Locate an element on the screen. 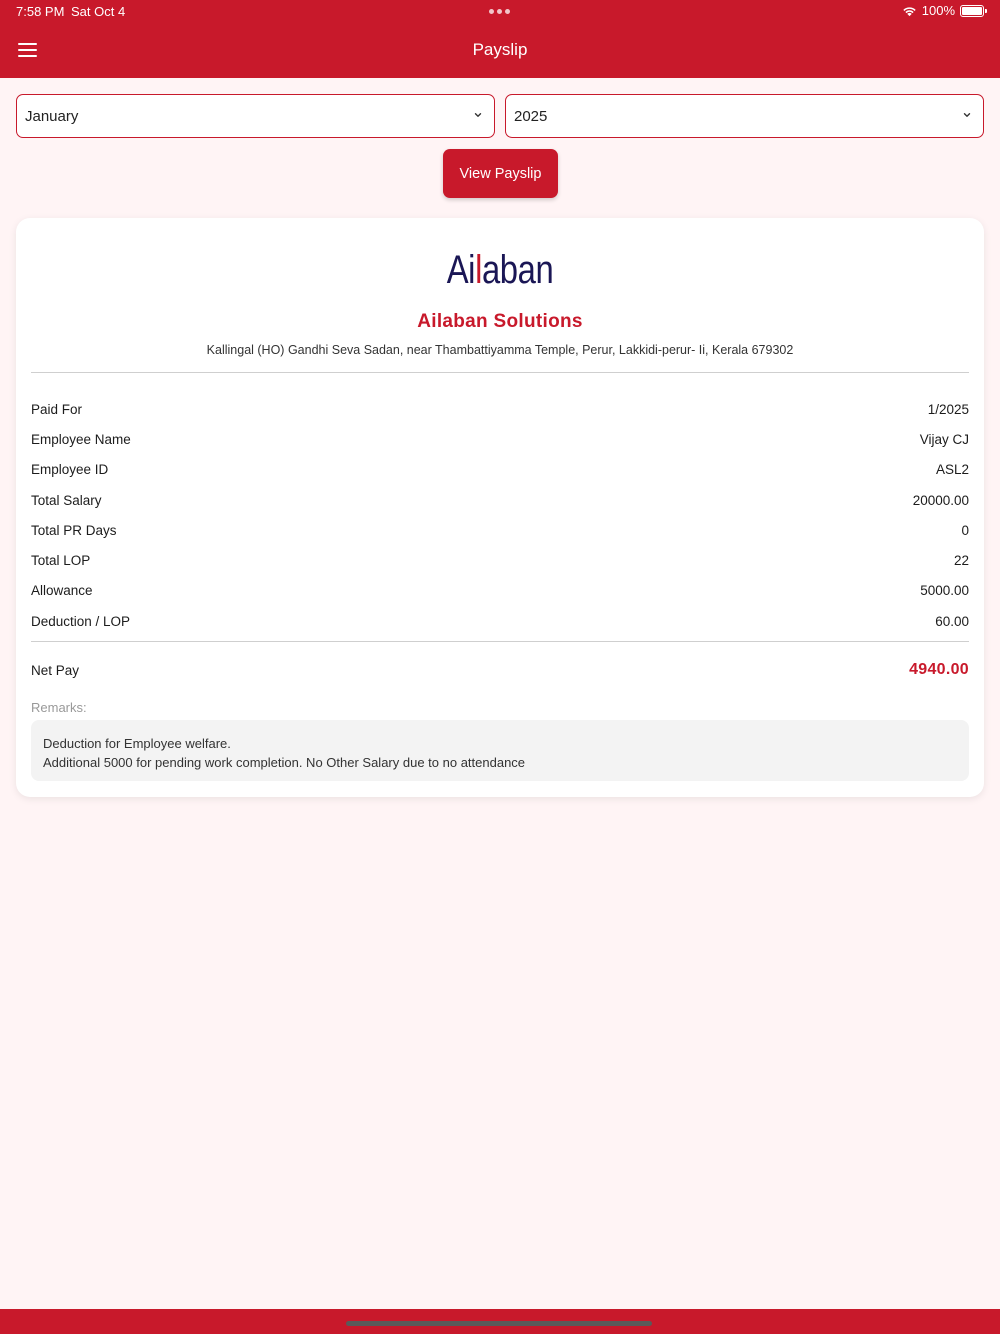  detail-value: 1/2025 is located at coordinates (948, 409).